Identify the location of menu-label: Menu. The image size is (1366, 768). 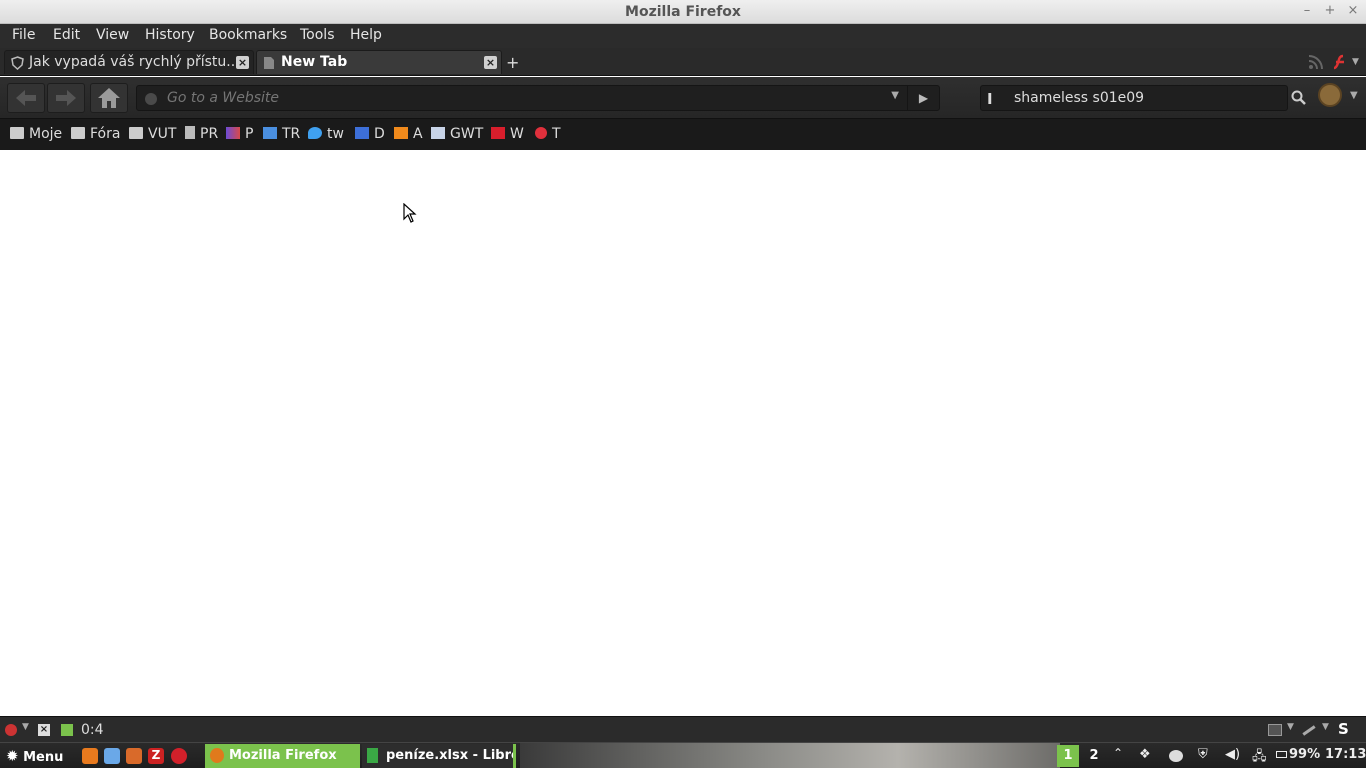
(43, 757).